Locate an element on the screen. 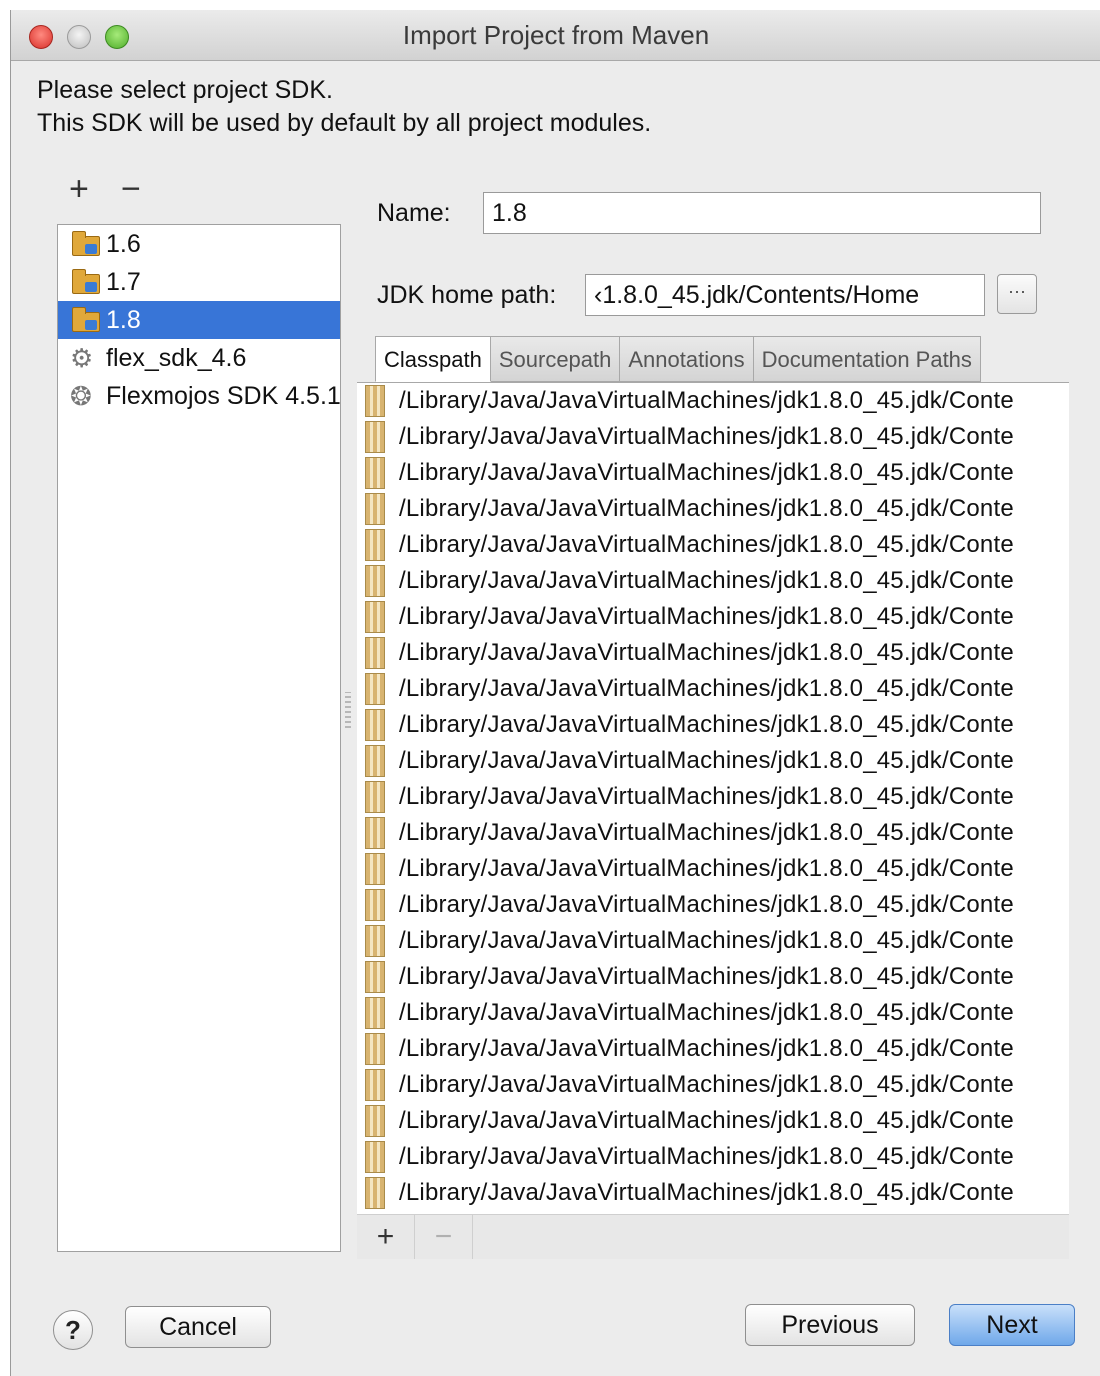  intro-line-1: Please select project SDK. is located at coordinates (185, 90).